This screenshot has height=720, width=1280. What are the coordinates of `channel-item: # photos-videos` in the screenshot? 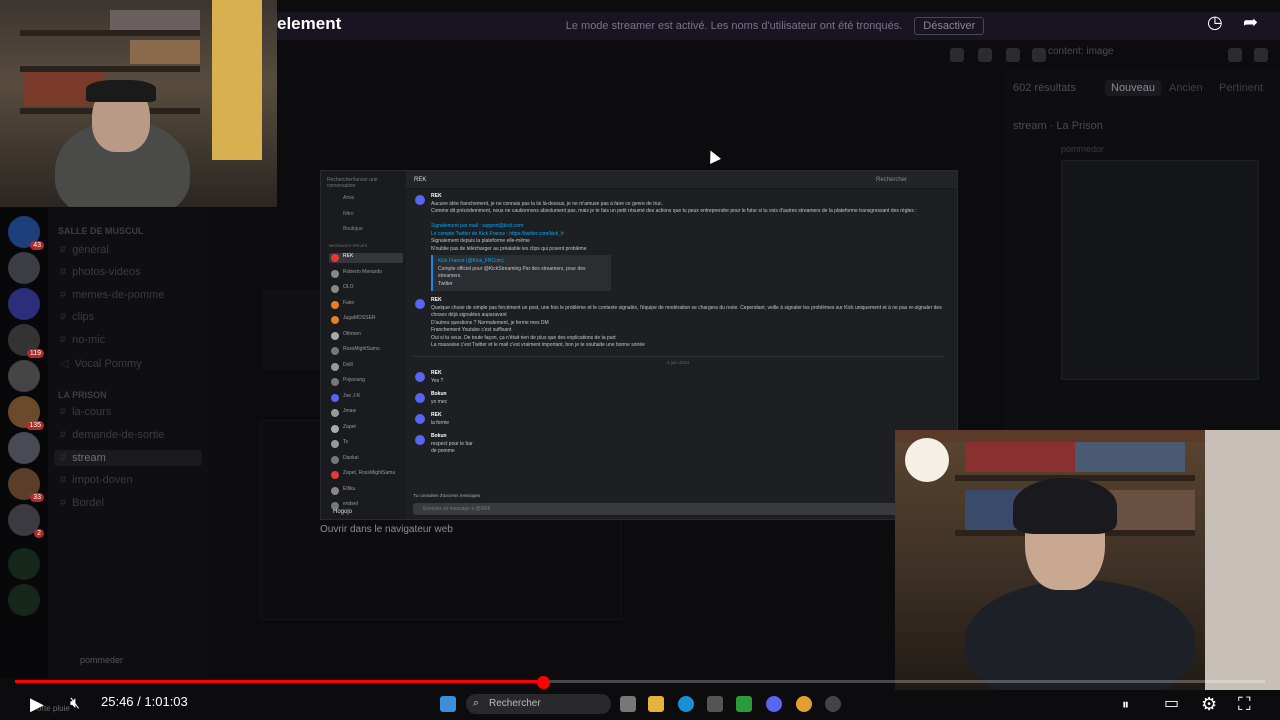 It's located at (100, 272).